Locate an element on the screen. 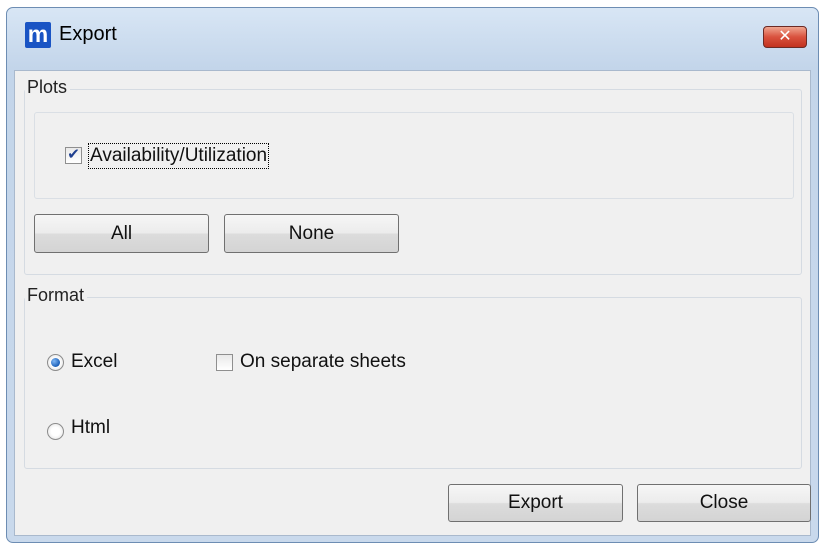  checkmark-icon: ✔ is located at coordinates (73, 154).